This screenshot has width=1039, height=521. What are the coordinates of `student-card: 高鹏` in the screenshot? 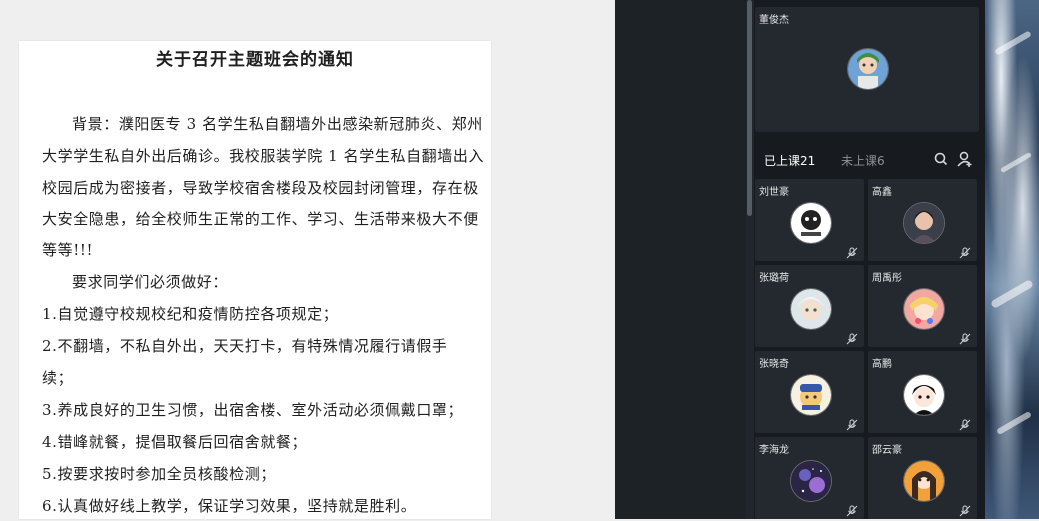 It's located at (922, 392).